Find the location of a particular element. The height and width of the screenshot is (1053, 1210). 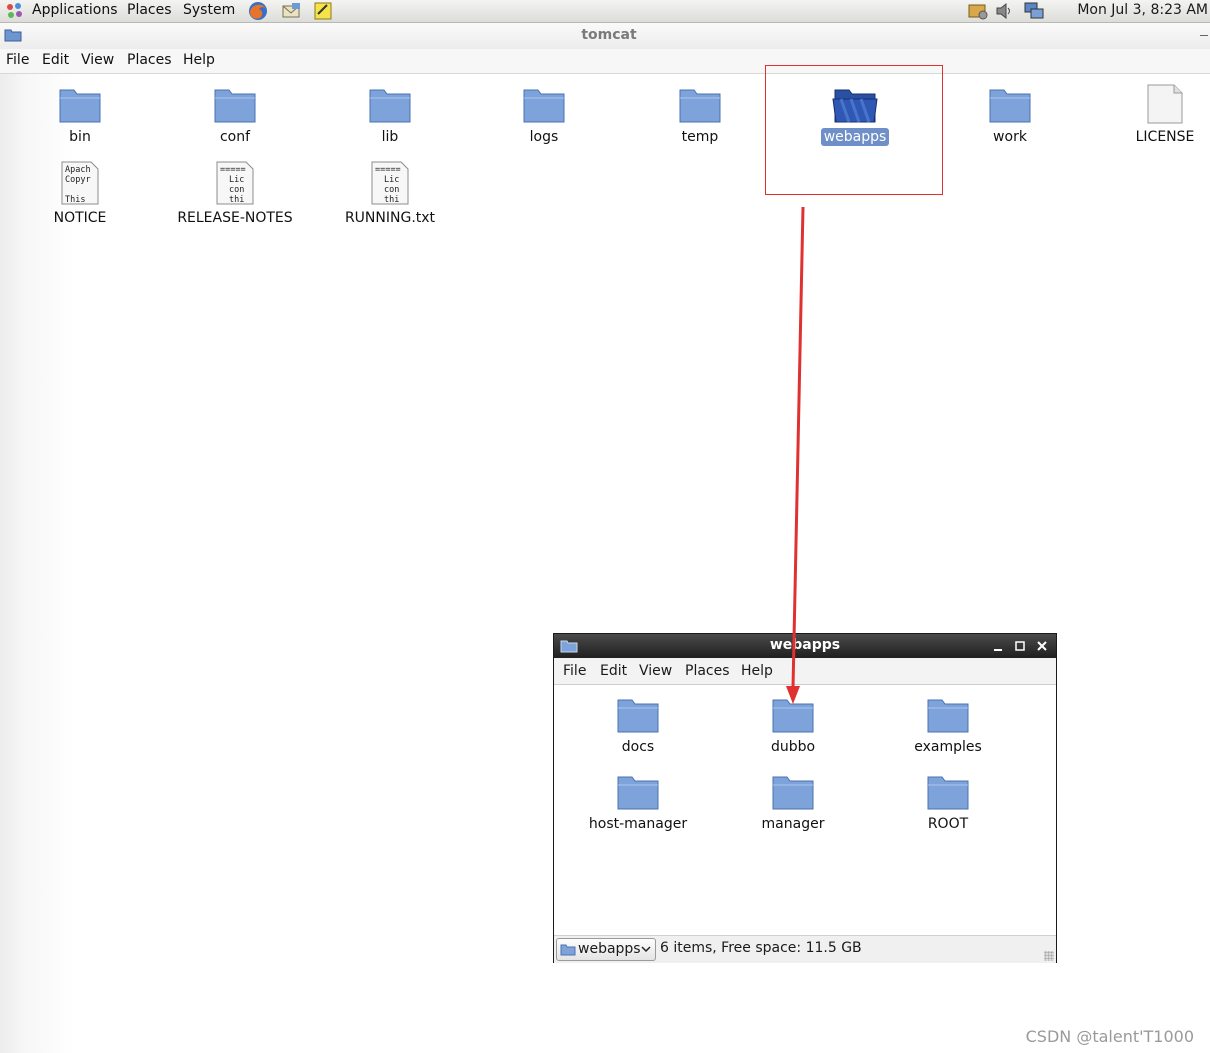

item-label: RUNNING.txt is located at coordinates (390, 218).